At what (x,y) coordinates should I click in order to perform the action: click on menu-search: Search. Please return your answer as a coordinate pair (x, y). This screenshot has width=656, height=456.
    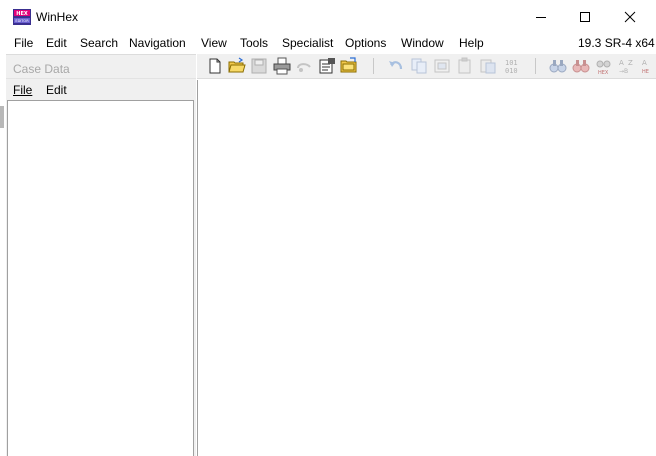
    Looking at the image, I should click on (99, 43).